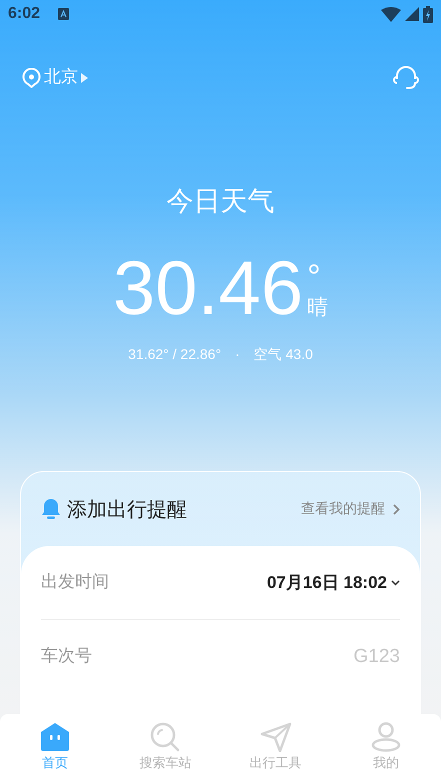 The image size is (441, 784). I want to click on battery-icon, so click(428, 14).